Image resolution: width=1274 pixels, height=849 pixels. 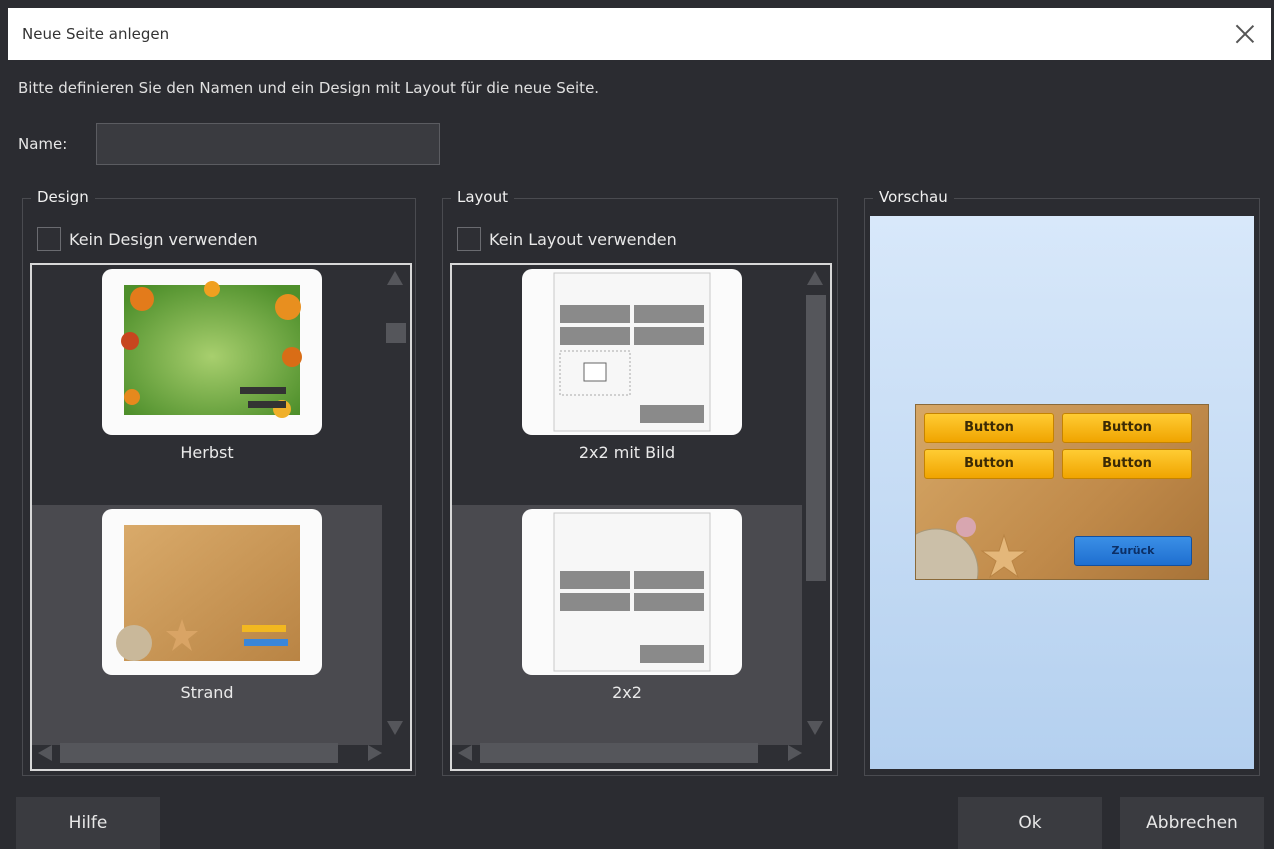 I want to click on design-thumbnail-strand, so click(x=212, y=592).